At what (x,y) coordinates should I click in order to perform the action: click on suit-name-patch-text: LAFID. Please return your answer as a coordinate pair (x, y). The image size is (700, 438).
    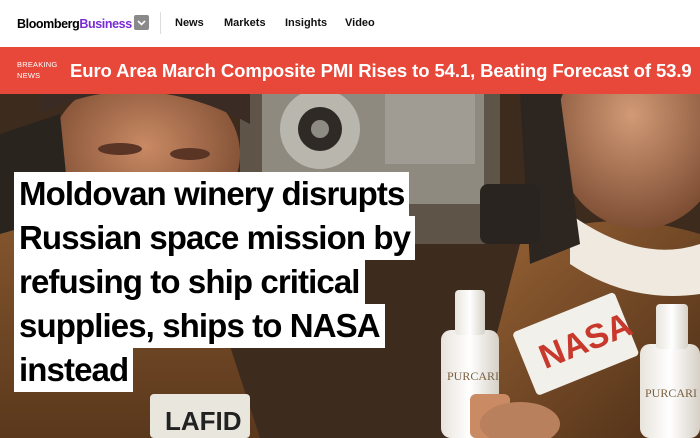
    Looking at the image, I should click on (203, 421).